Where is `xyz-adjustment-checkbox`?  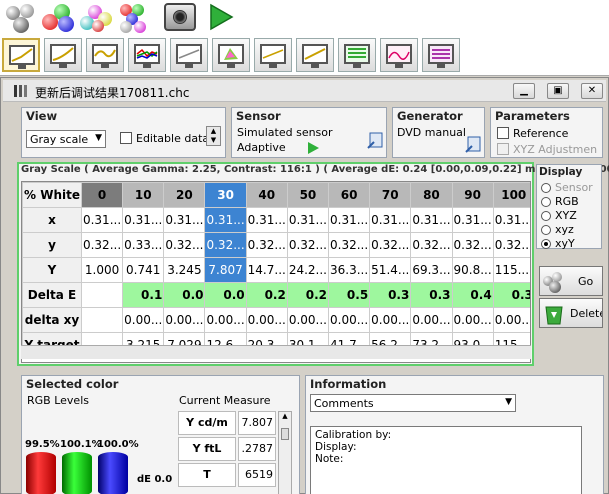 xyz-adjustment-checkbox is located at coordinates (503, 149).